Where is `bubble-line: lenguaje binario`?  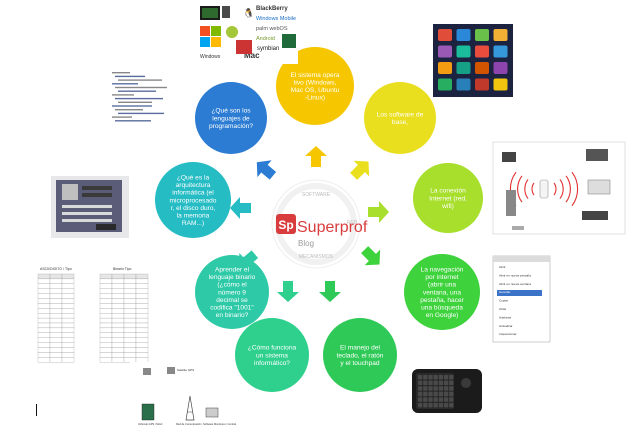
bubble-line: lenguaje binario is located at coordinates (232, 277).